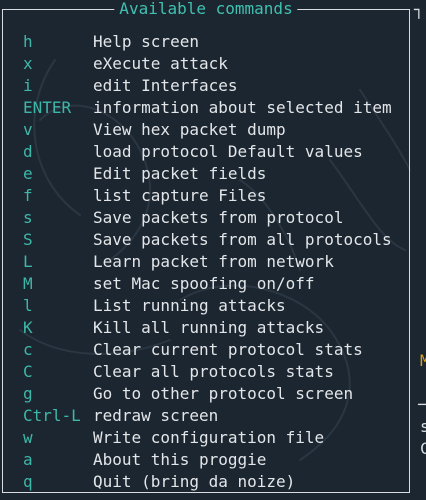 Image resolution: width=426 pixels, height=500 pixels. I want to click on command-key: v, so click(28, 129).